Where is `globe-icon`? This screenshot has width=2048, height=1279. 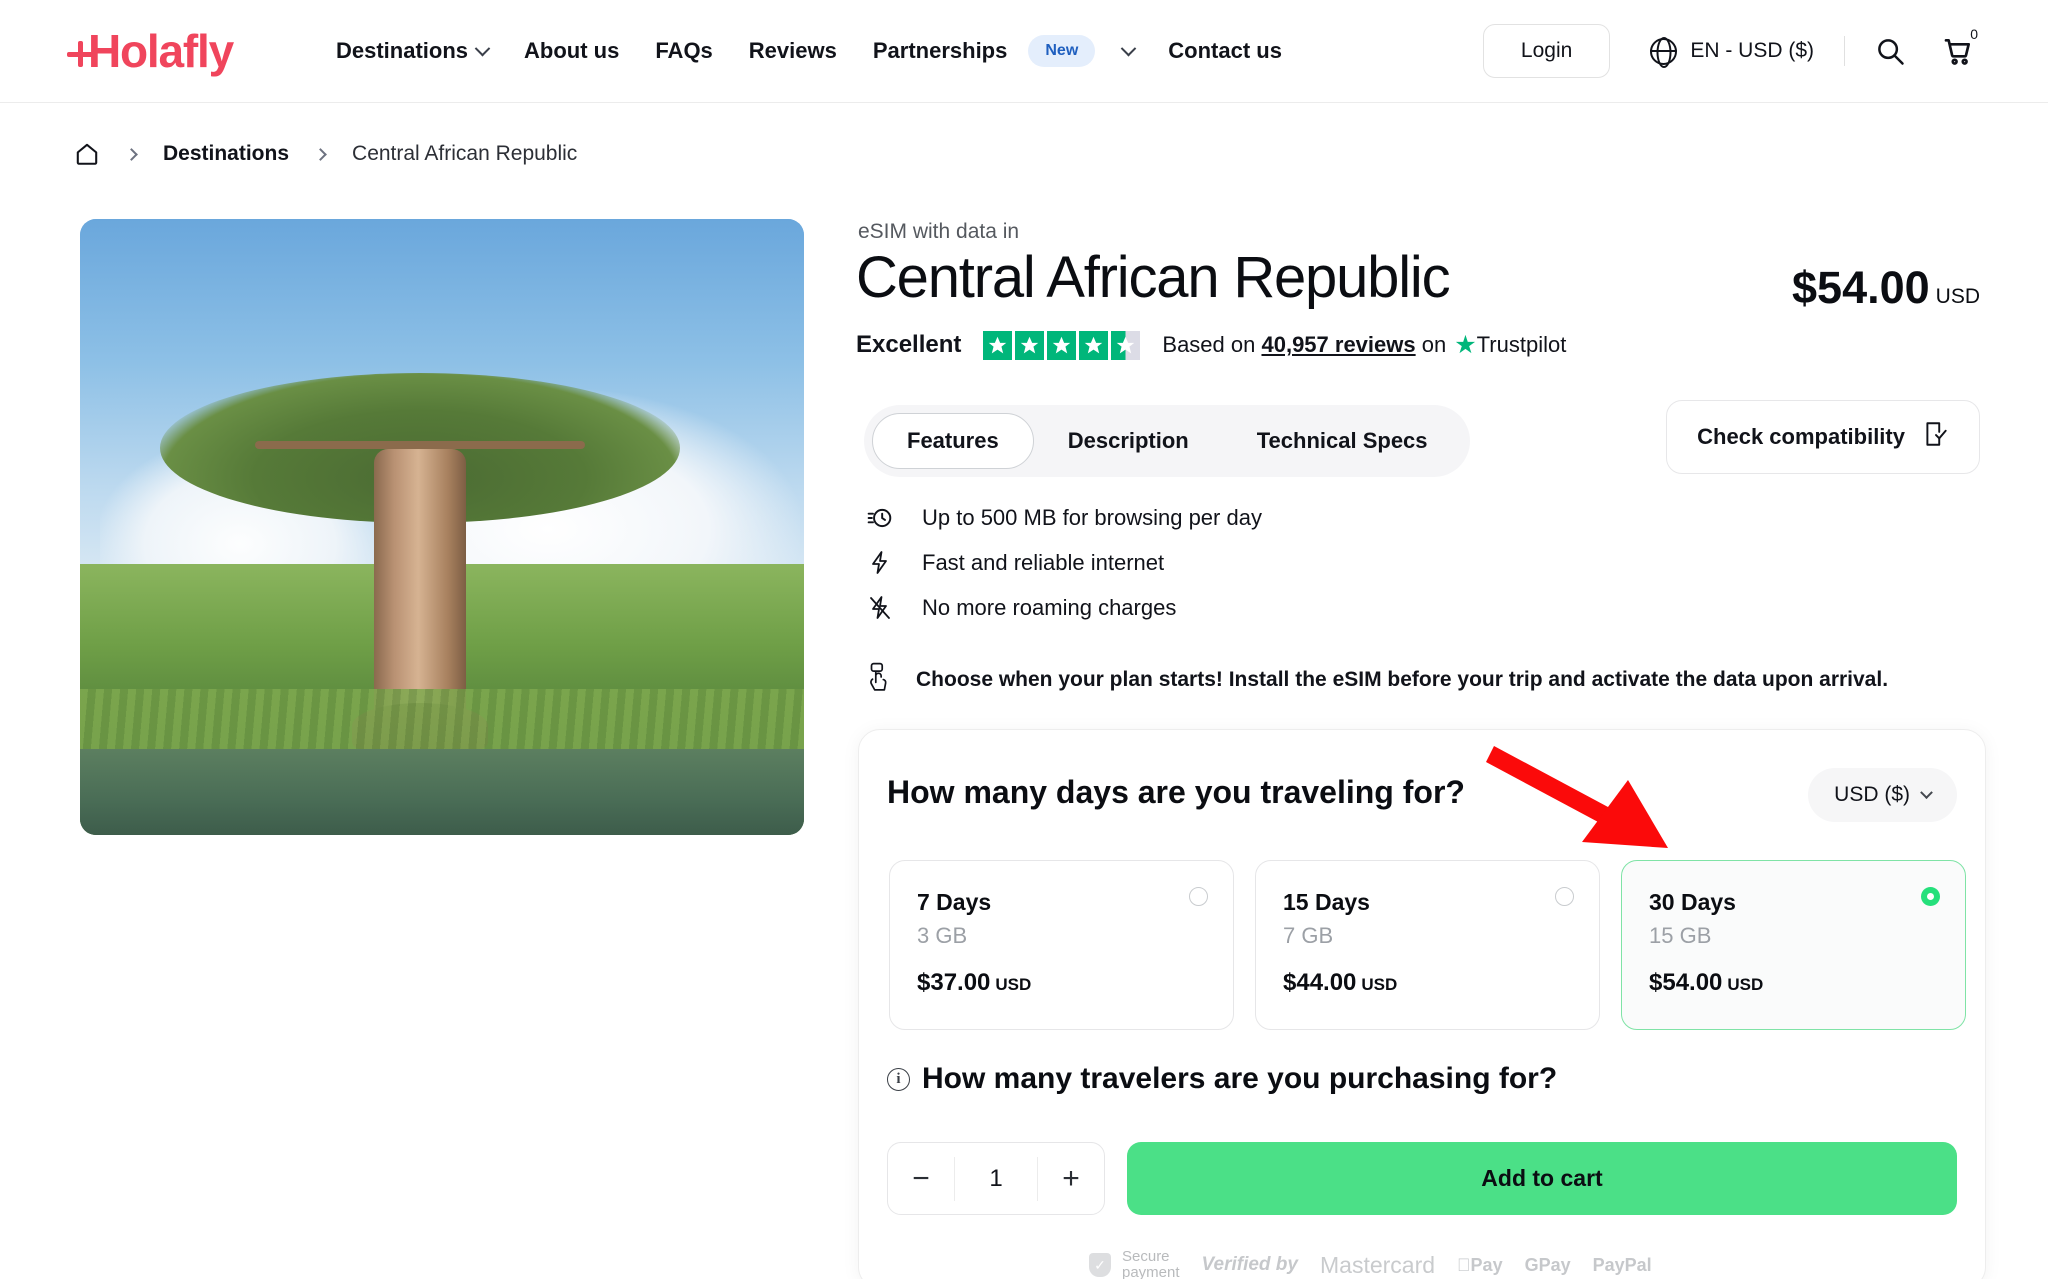 globe-icon is located at coordinates (1664, 51).